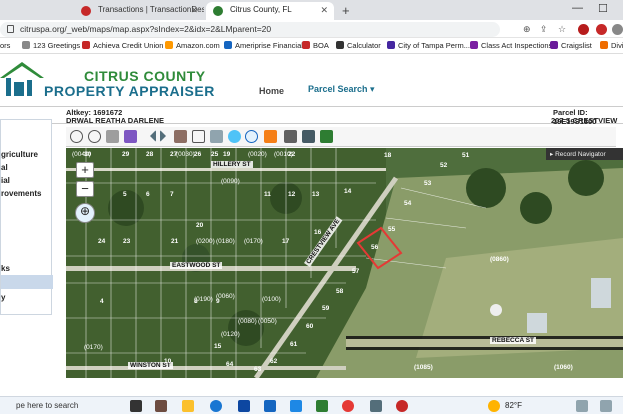  Describe the element at coordinates (341, 89) in the screenshot. I see `nav-parcel-search: Parcel Search ▾` at that location.